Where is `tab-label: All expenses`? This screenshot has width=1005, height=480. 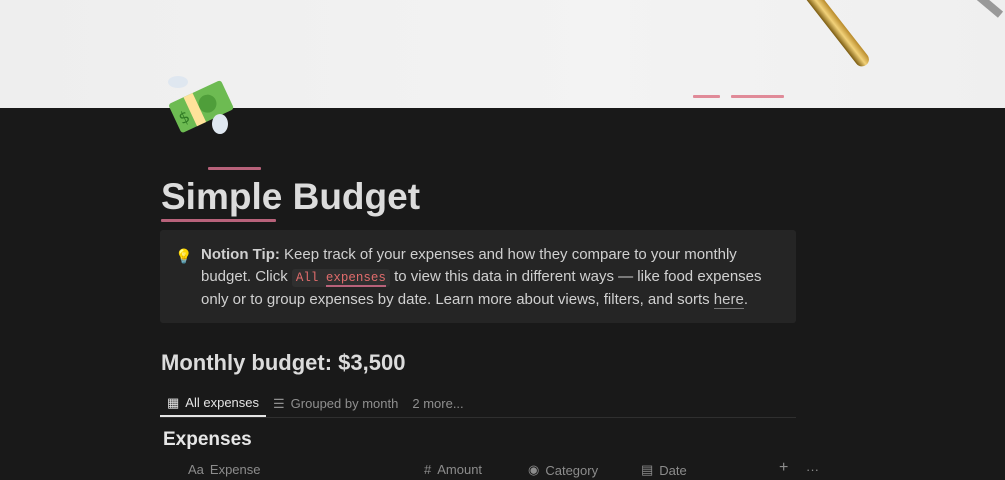
tab-label: All expenses is located at coordinates (222, 402).